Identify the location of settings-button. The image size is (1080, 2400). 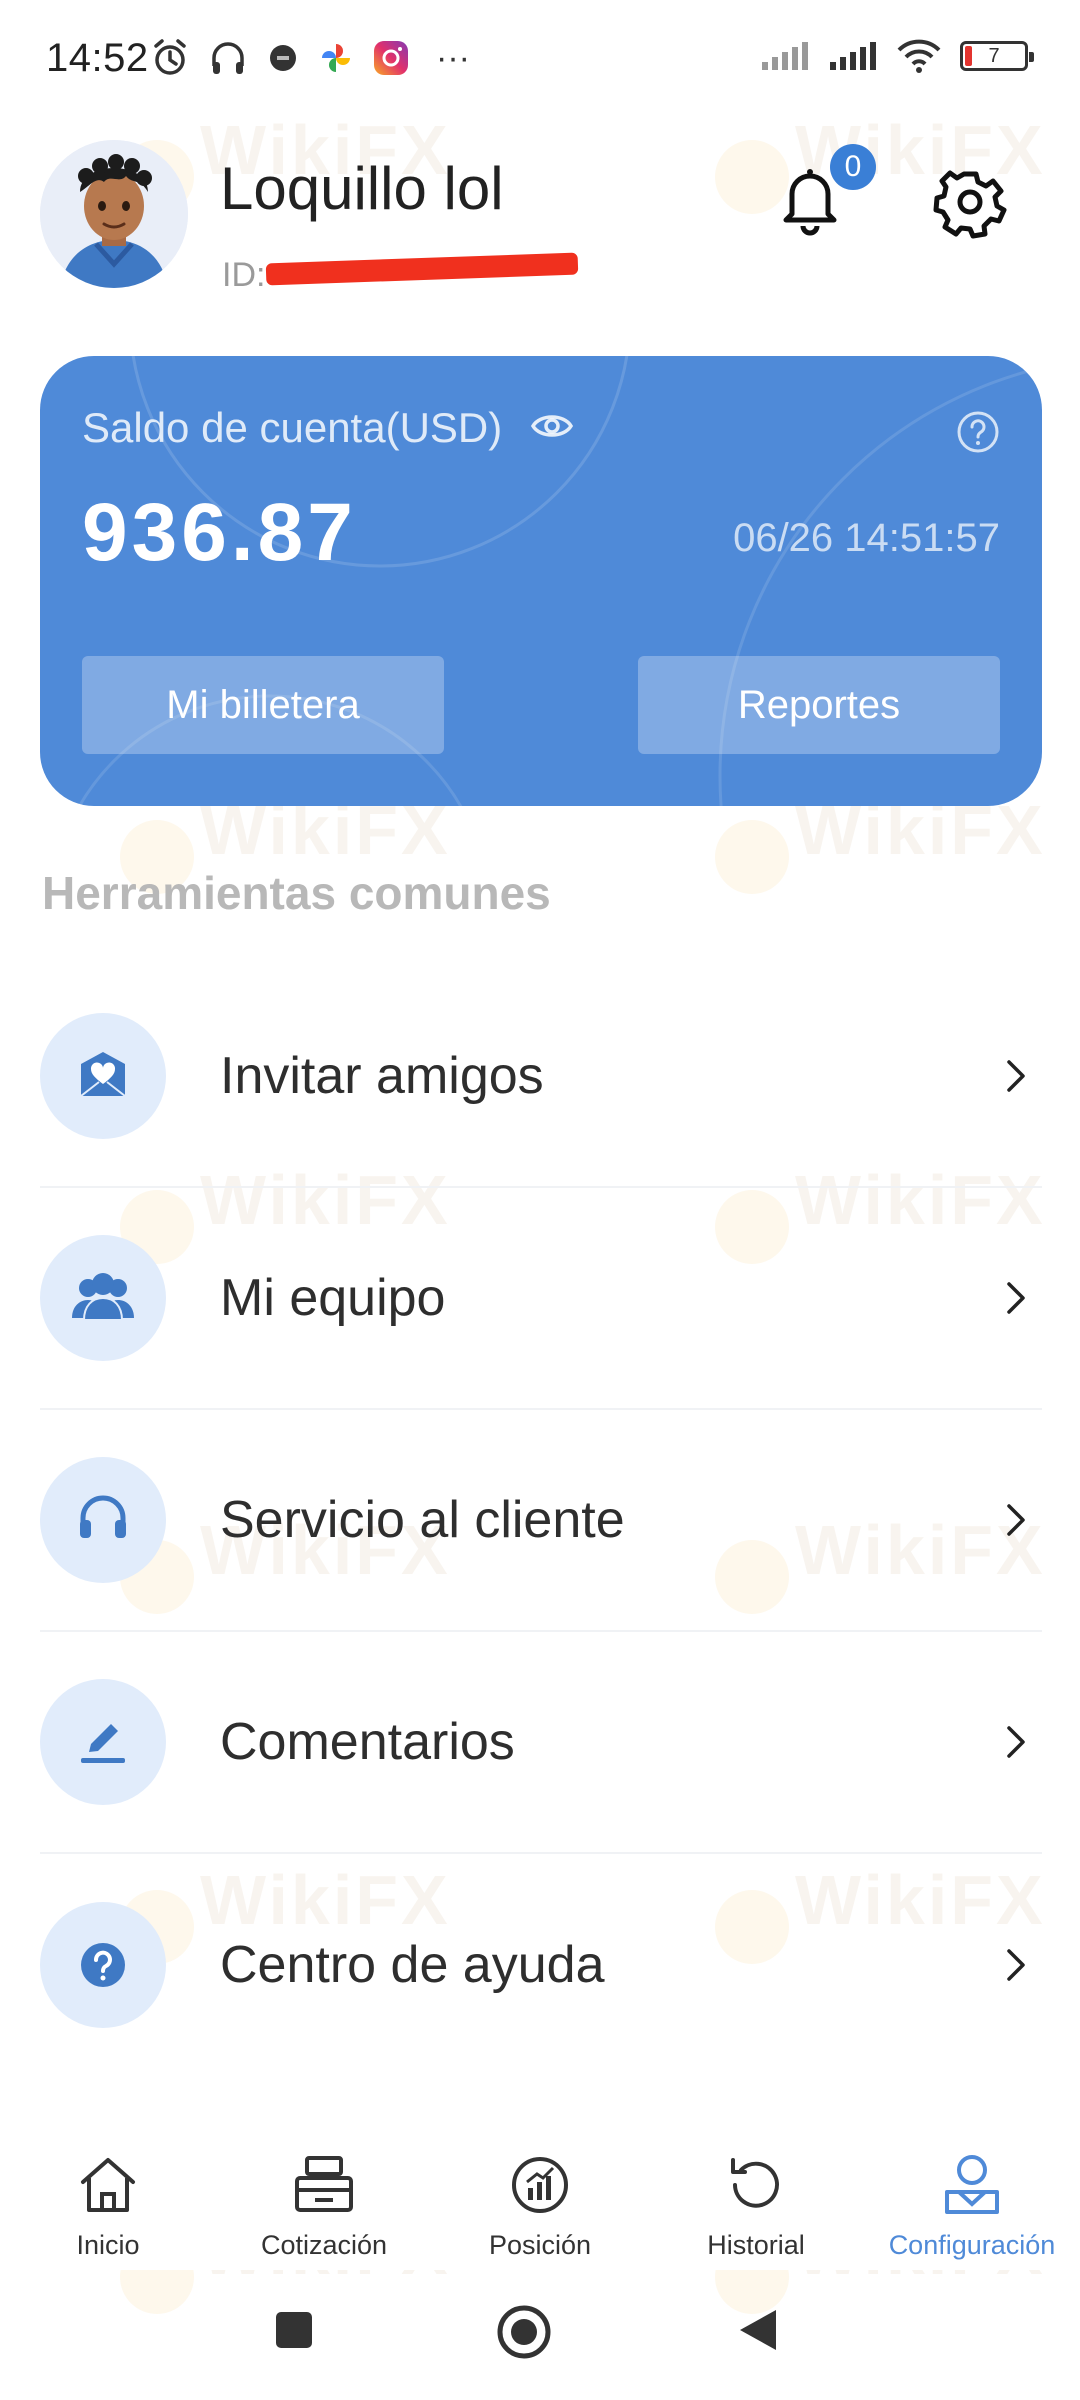
(970, 202).